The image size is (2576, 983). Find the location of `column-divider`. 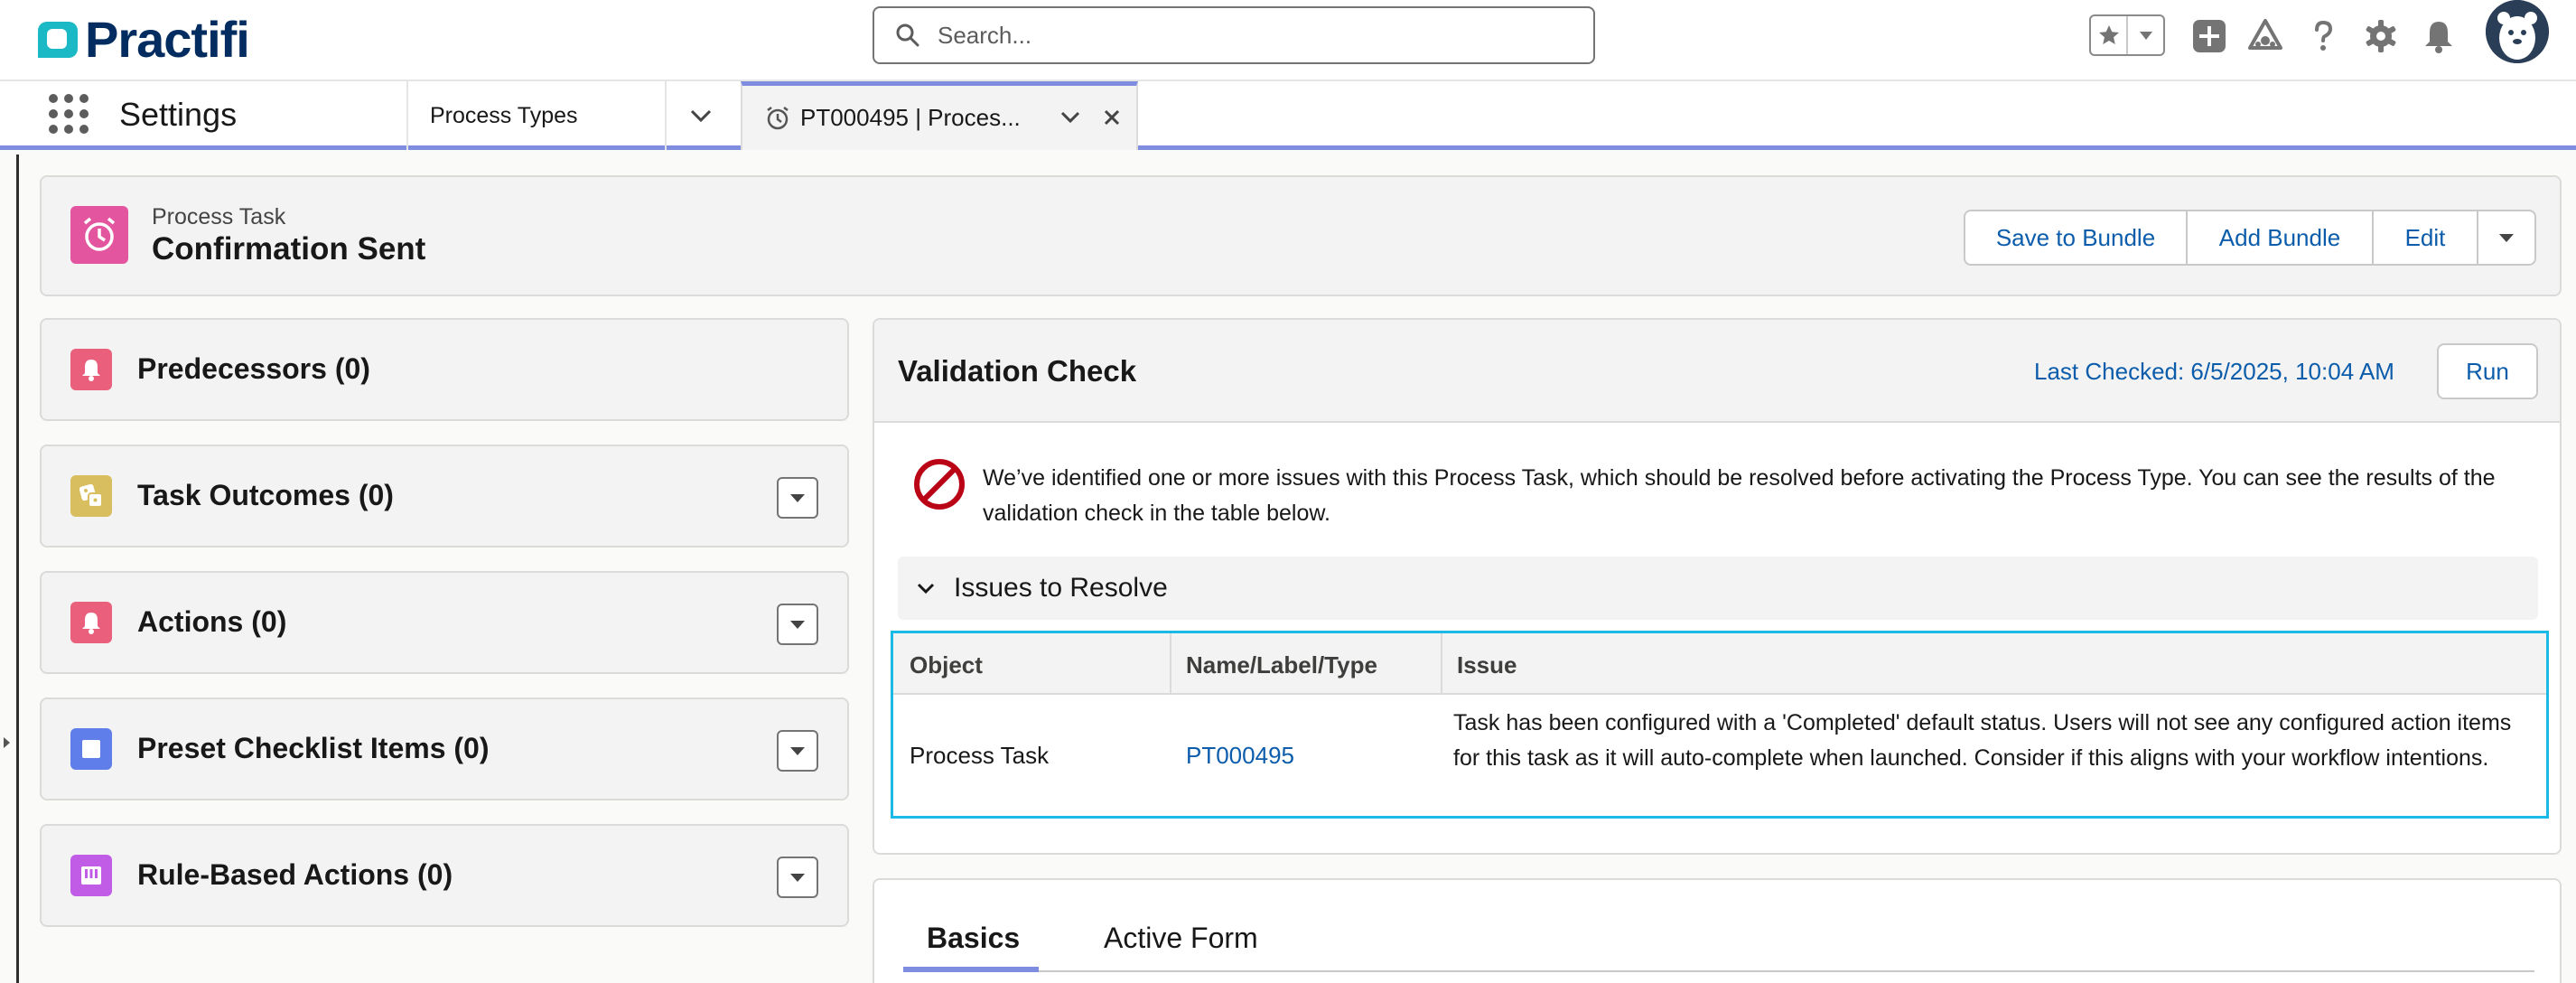

column-divider is located at coordinates (1171, 664).